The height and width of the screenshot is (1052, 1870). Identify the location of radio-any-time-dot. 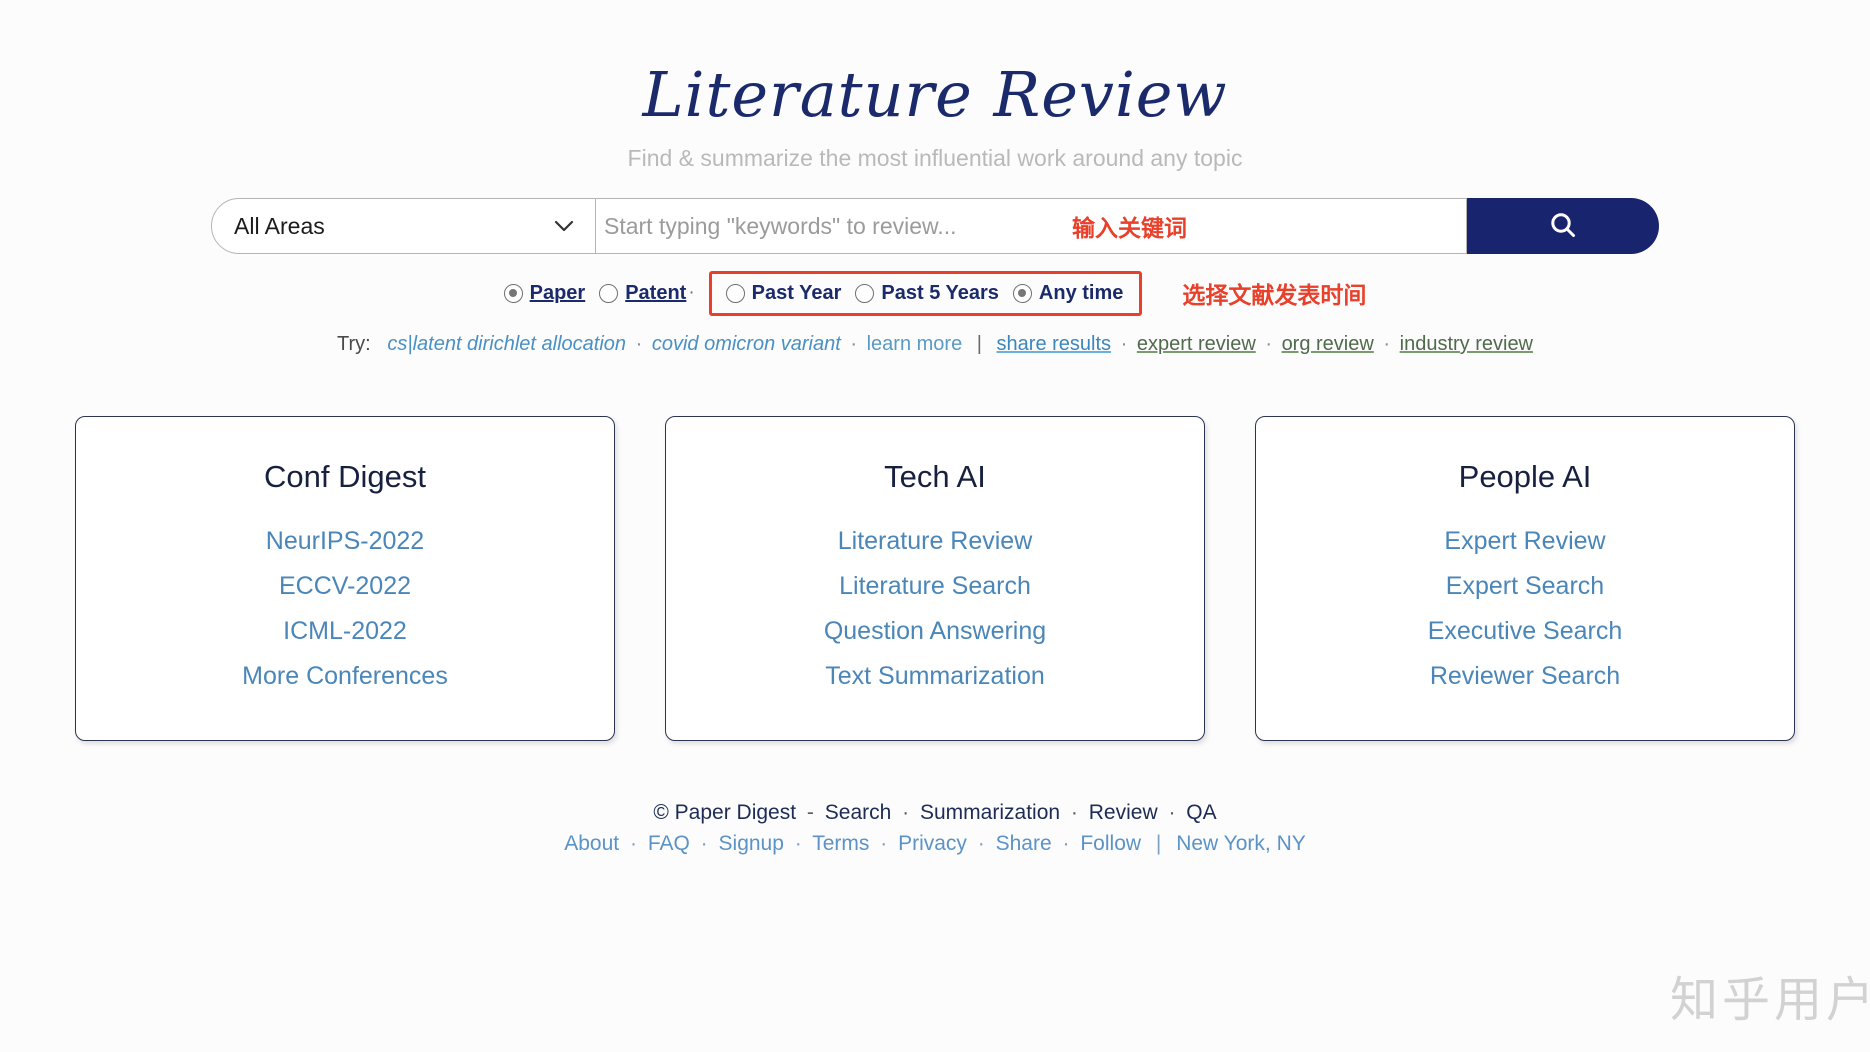
(1022, 293).